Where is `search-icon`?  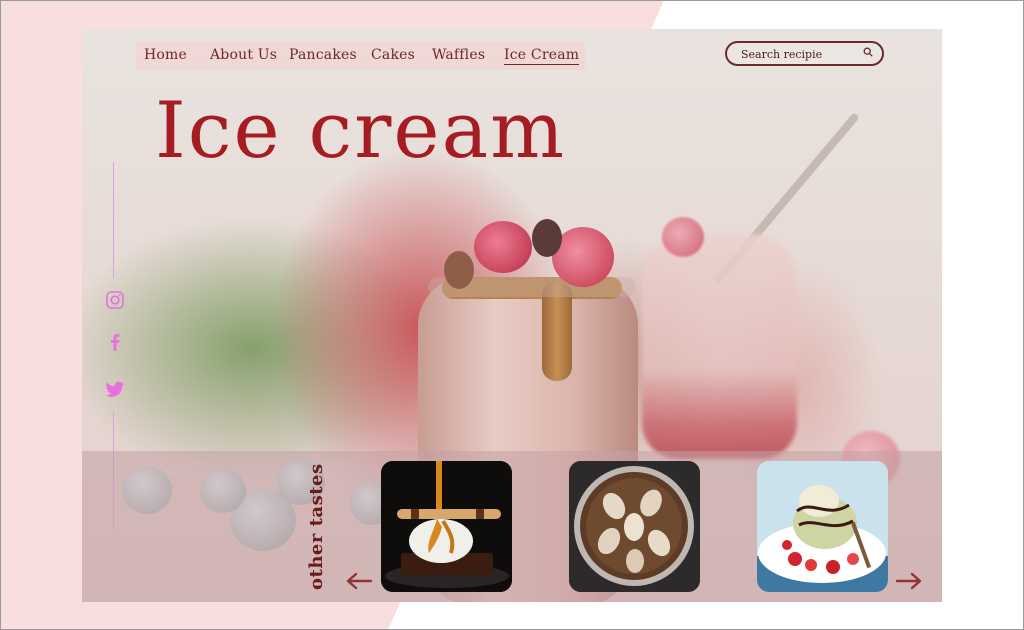 search-icon is located at coordinates (868, 52).